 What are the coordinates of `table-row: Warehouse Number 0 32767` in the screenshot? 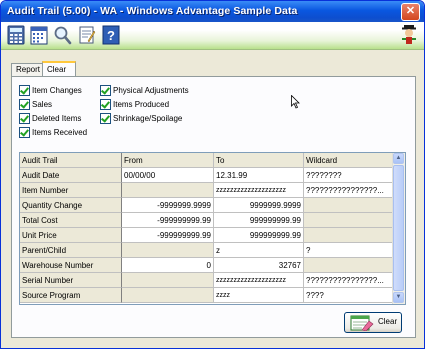 It's located at (206, 265).